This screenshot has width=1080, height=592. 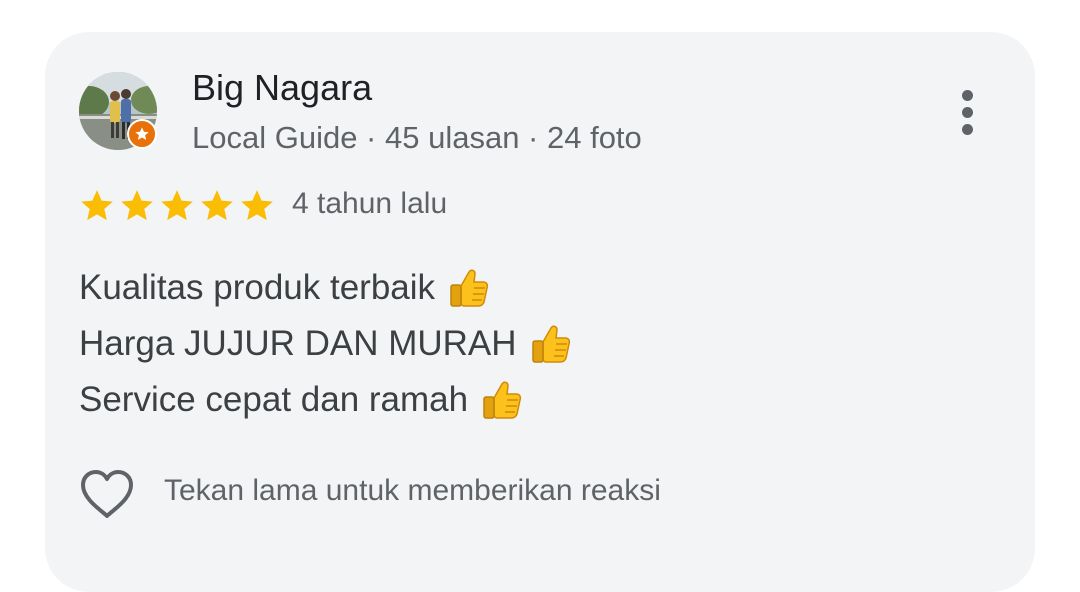 I want to click on review-line: Kualitas produk terbaik, so click(x=326, y=288).